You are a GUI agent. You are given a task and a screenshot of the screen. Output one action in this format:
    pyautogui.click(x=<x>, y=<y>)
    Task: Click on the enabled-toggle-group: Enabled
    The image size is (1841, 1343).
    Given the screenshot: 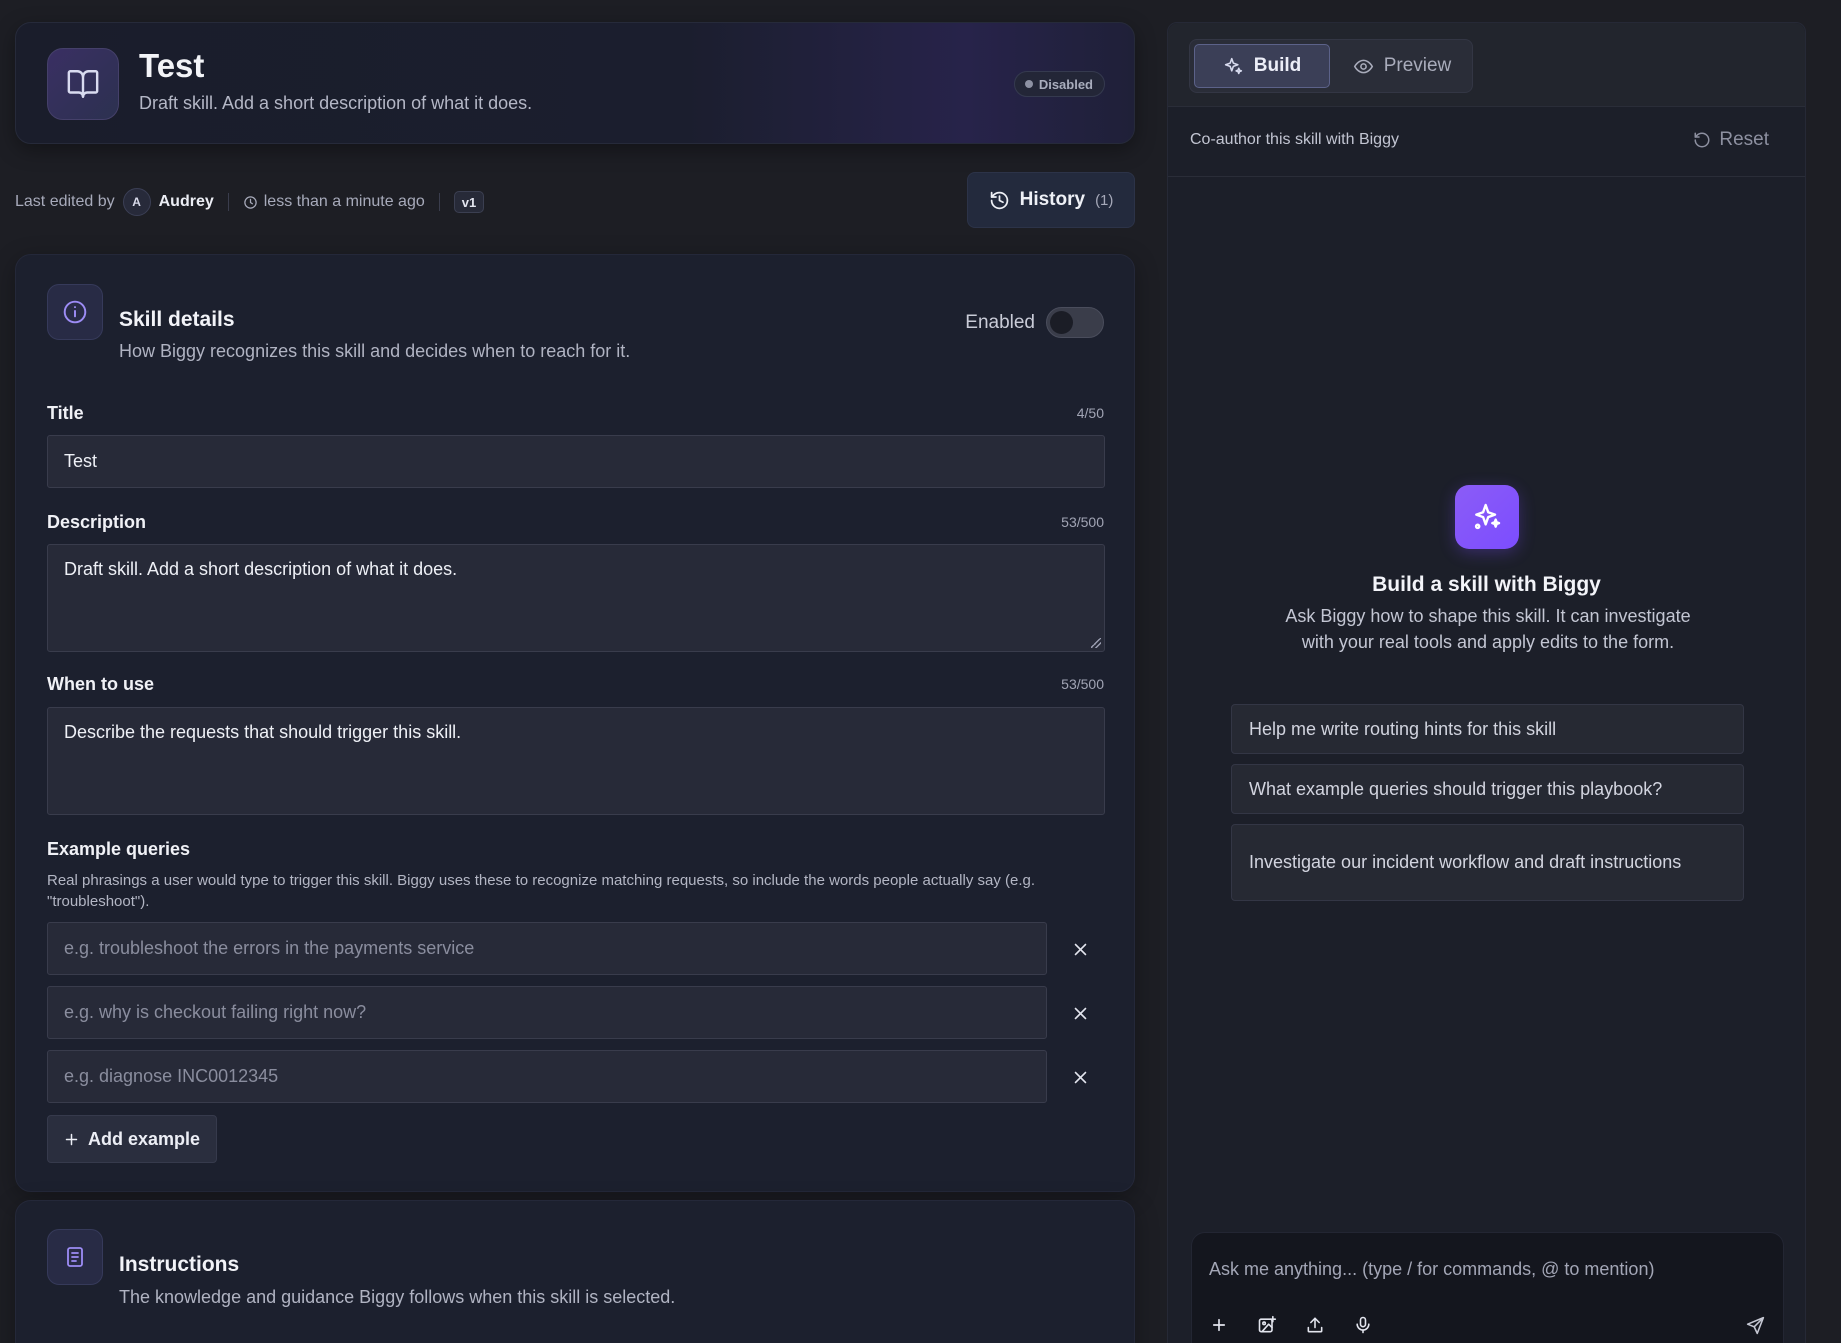 What is the action you would take?
    pyautogui.click(x=1034, y=322)
    